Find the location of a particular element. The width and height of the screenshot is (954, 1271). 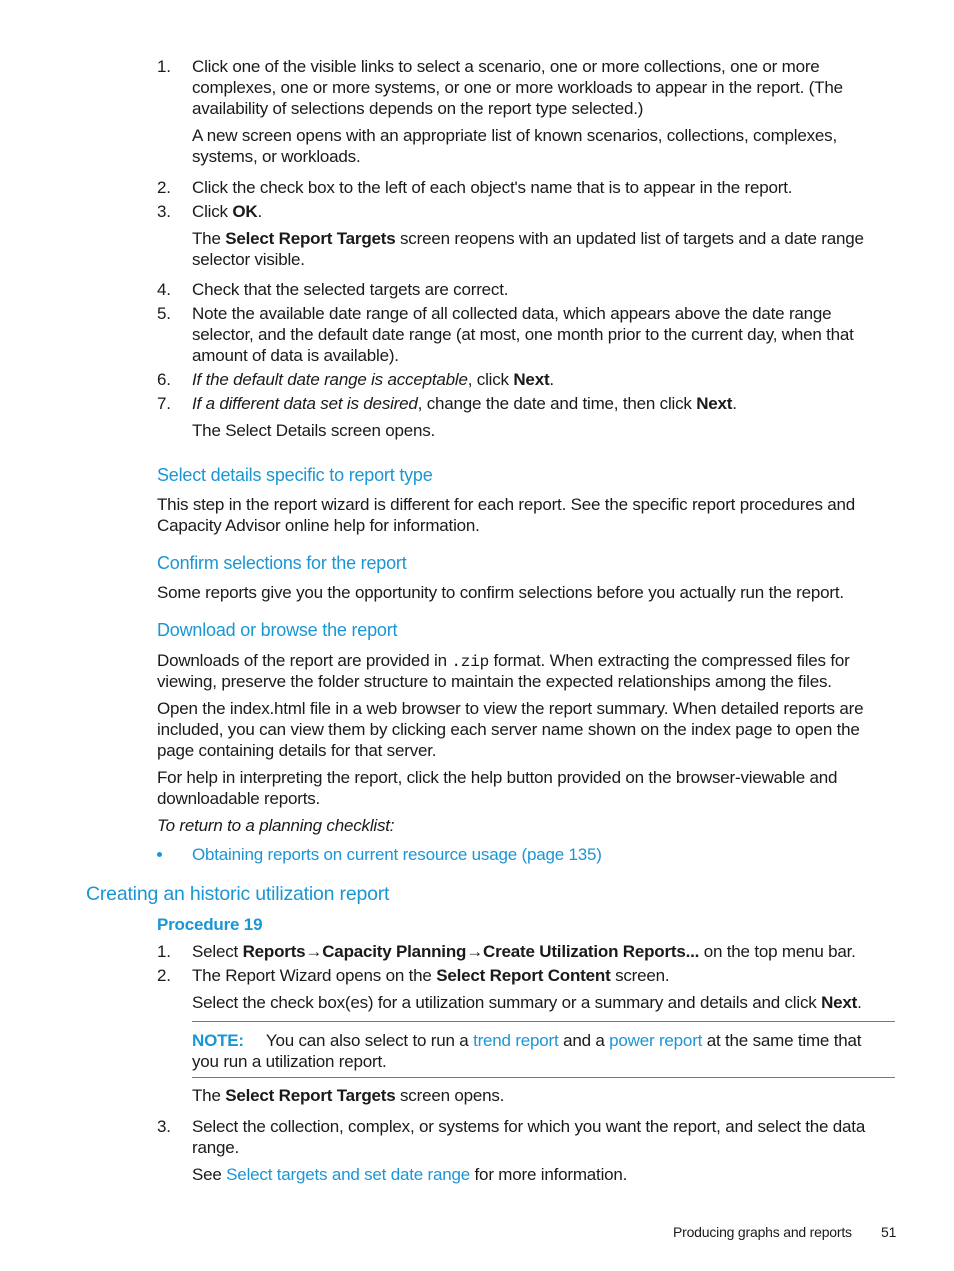

text: The Report Wizard opens on the is located at coordinates (314, 975).